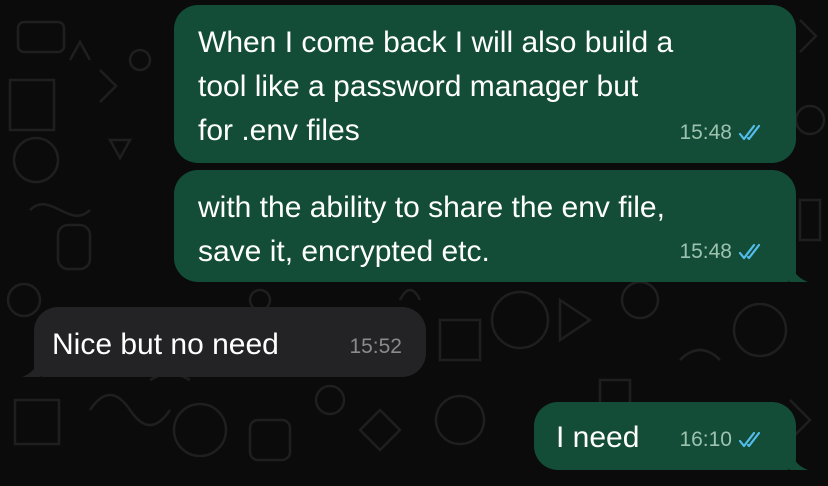 This screenshot has width=828, height=486. What do you see at coordinates (705, 439) in the screenshot?
I see `message-time: 16:10` at bounding box center [705, 439].